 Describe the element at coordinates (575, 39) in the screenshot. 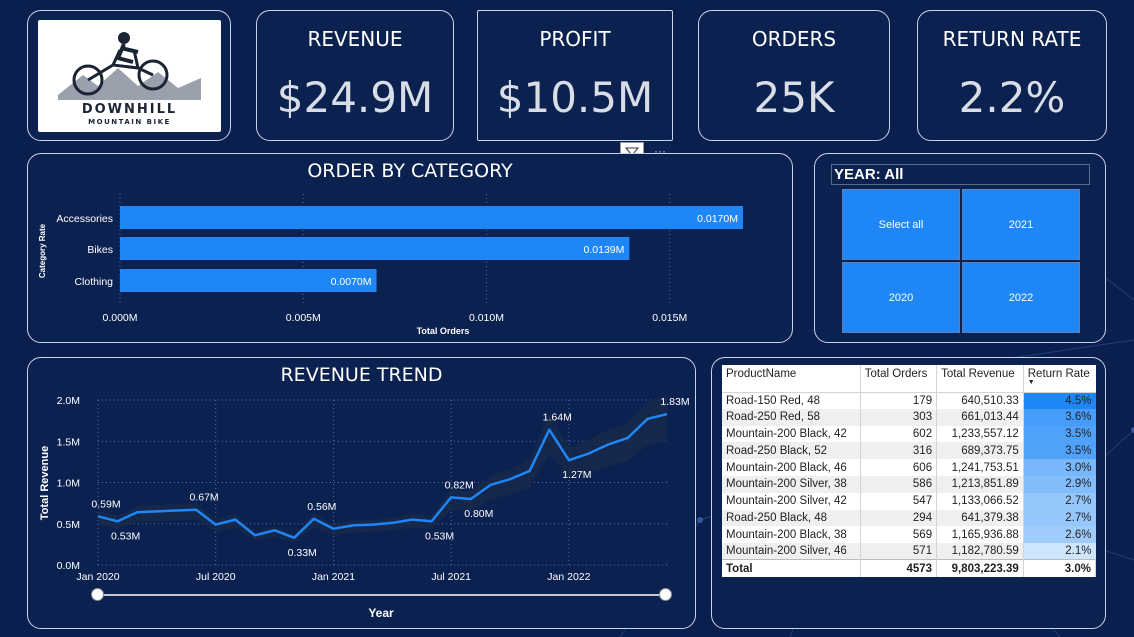

I see `profit-title: PROFIT` at that location.